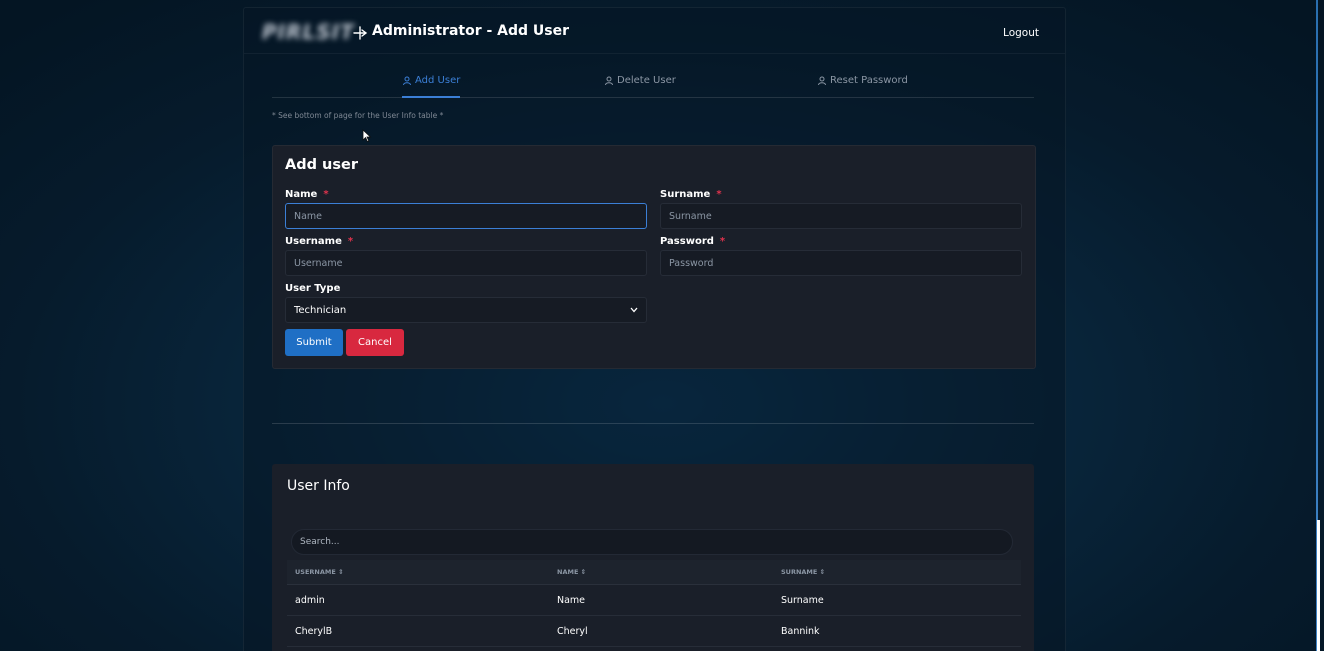  What do you see at coordinates (869, 80) in the screenshot?
I see `tab-label: Reset Password` at bounding box center [869, 80].